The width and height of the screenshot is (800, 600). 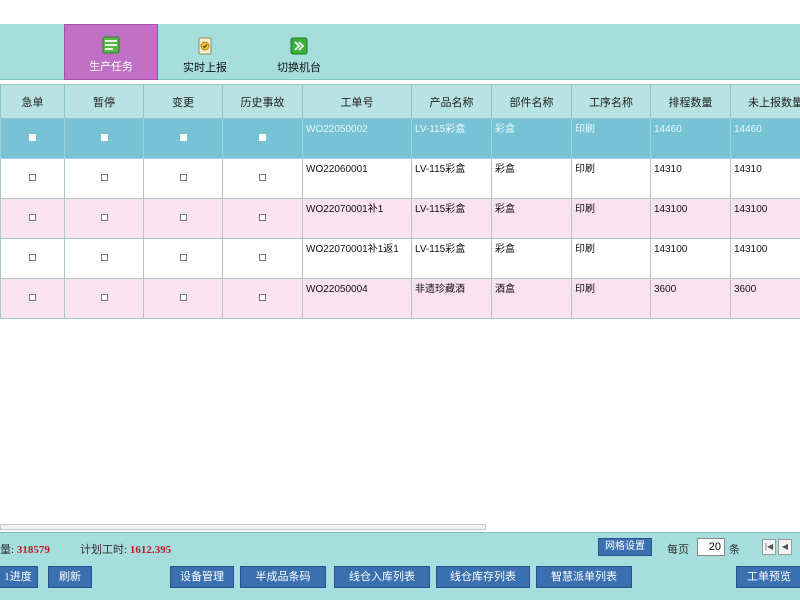 What do you see at coordinates (382, 577) in the screenshot?
I see `line-warehouse-inbound-list-button: 线仓入库列表` at bounding box center [382, 577].